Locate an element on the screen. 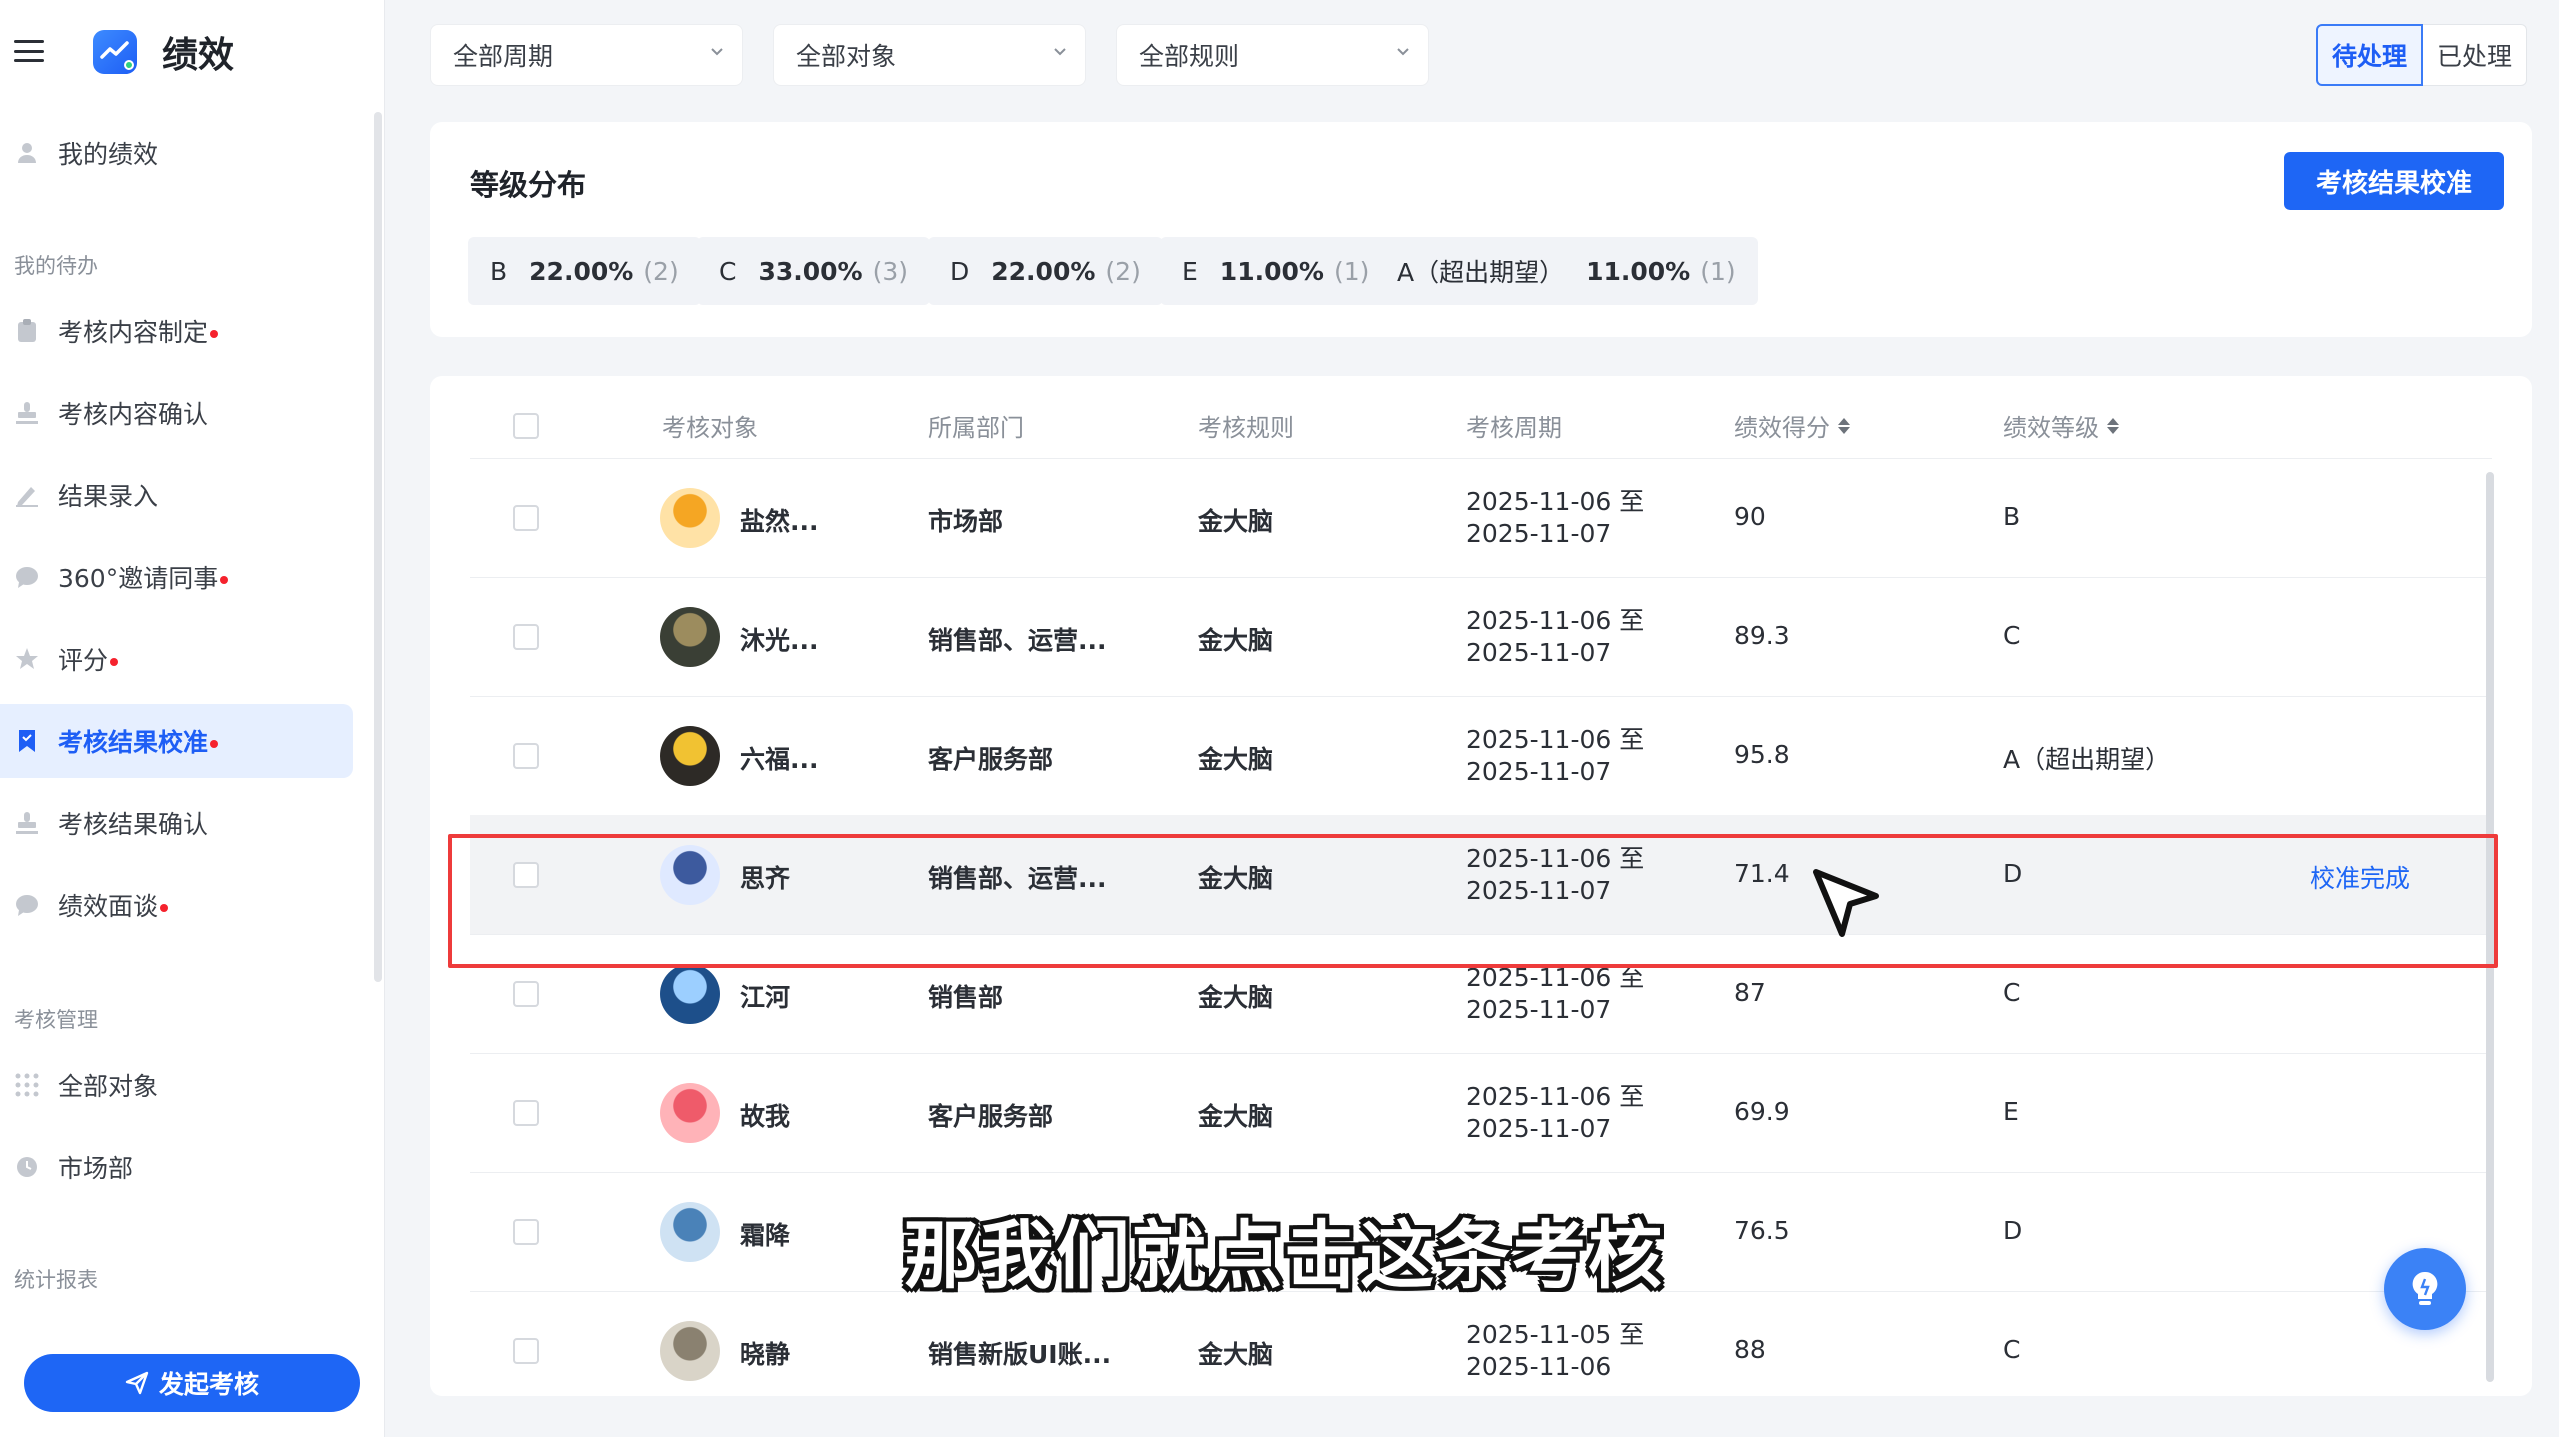 The image size is (2559, 1437). grade-chip-grade: E is located at coordinates (1190, 271).